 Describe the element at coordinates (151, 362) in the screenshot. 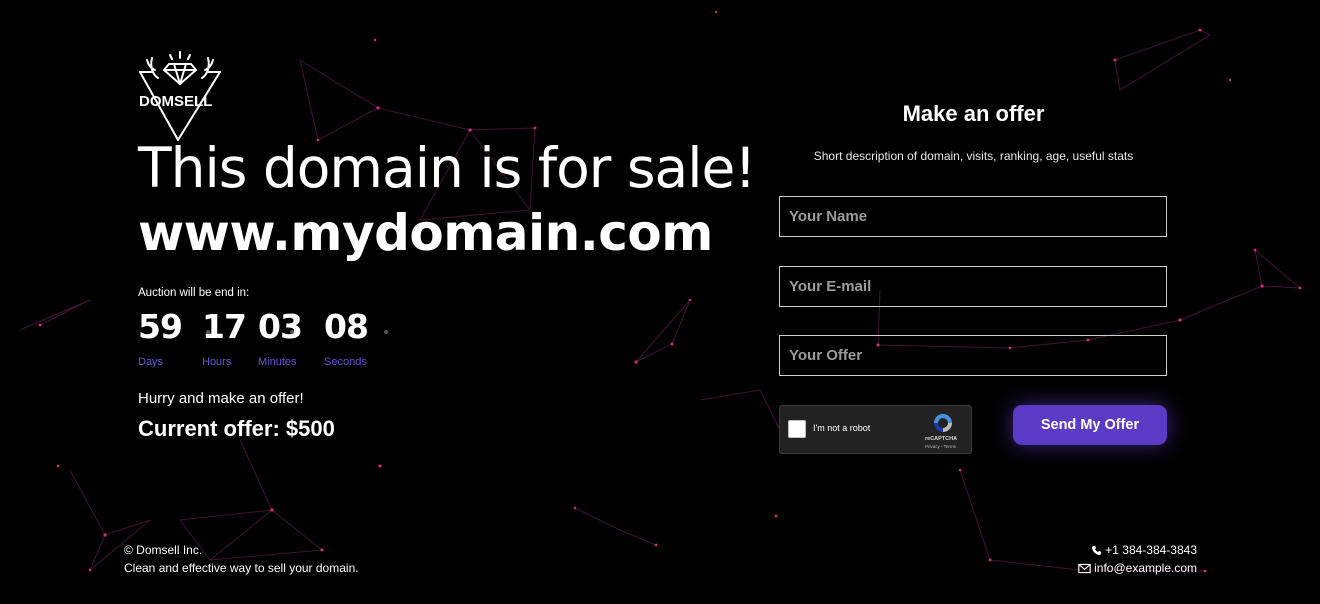

I see `days-label: Days` at that location.